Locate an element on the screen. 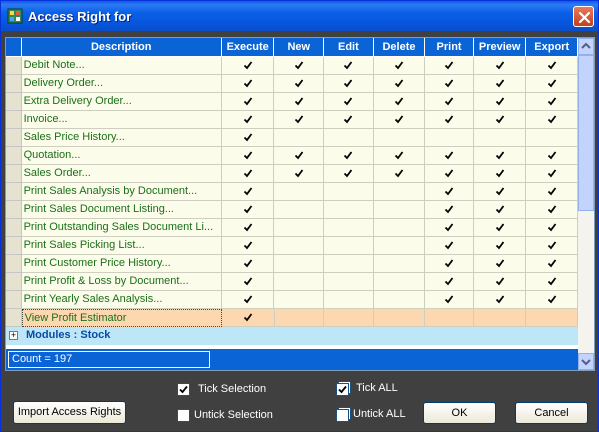 This screenshot has height=432, width=599. expand-icon: + is located at coordinates (13, 335).